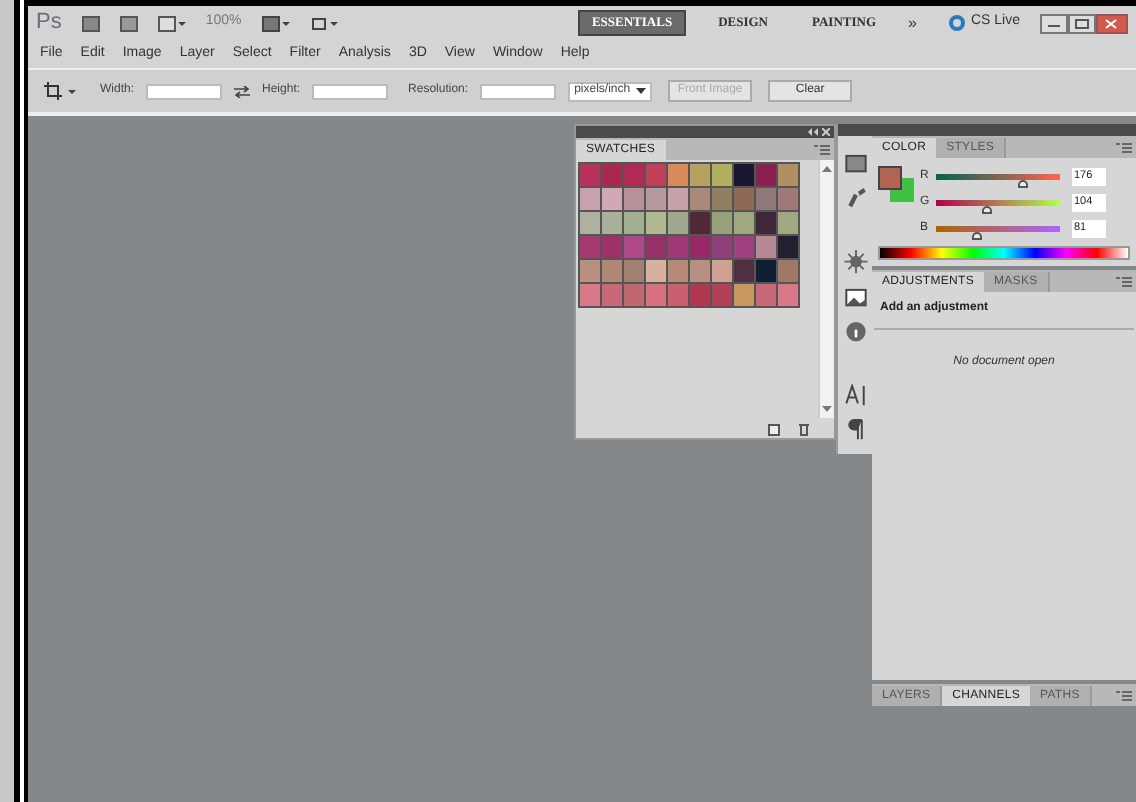 This screenshot has width=1136, height=802. What do you see at coordinates (350, 91) in the screenshot?
I see `height-field` at bounding box center [350, 91].